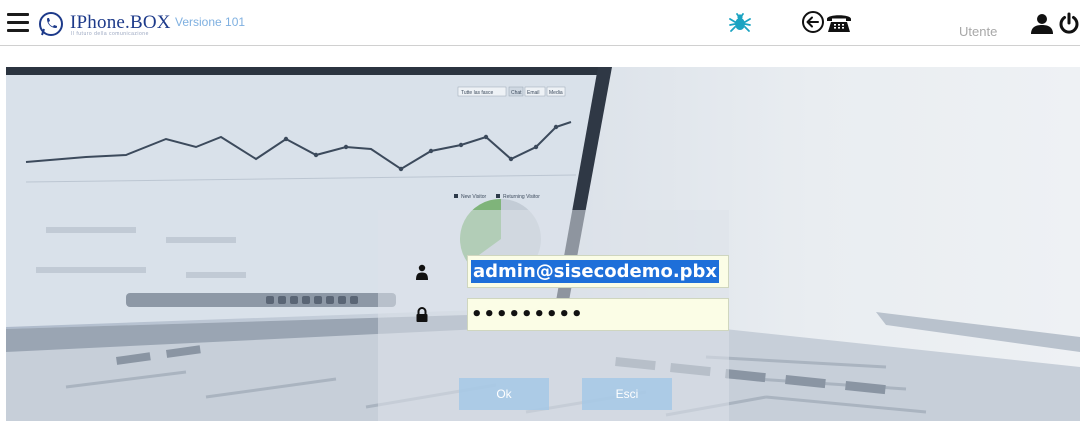 Image resolution: width=1080 pixels, height=421 pixels. Describe the element at coordinates (598, 314) in the screenshot. I see `password-field: •••••••••` at that location.